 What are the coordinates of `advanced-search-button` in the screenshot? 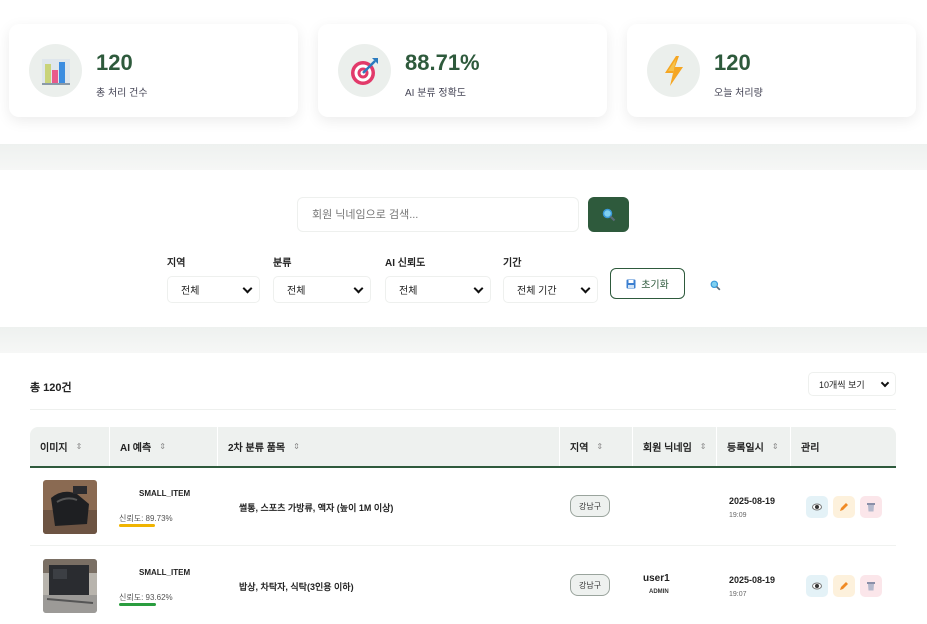 It's located at (715, 287).